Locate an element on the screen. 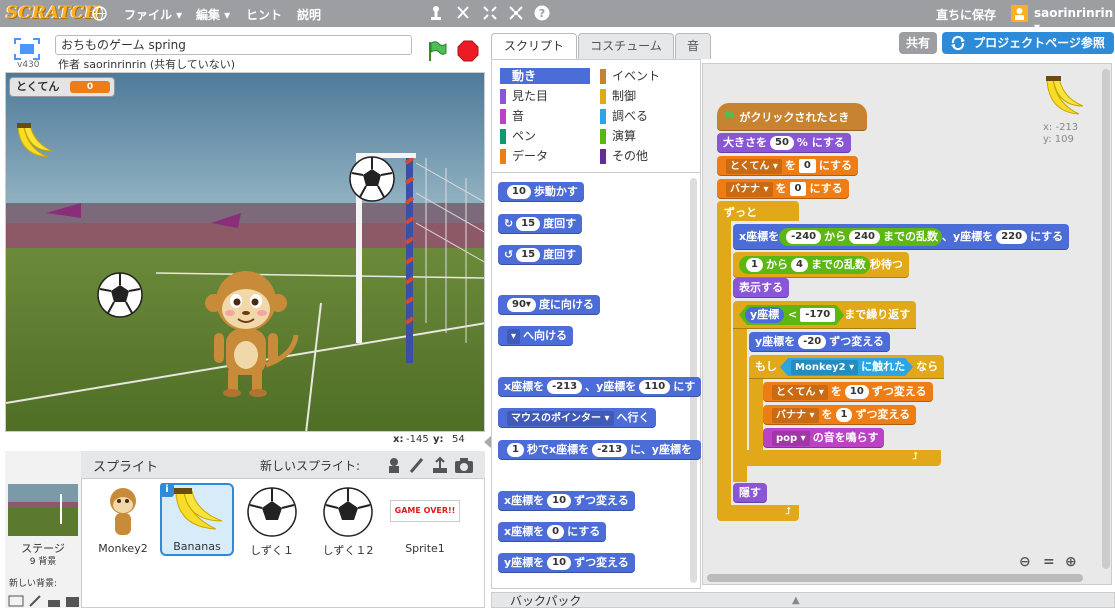  sprite-thumb-drop1: しずく１ is located at coordinates (272, 521).